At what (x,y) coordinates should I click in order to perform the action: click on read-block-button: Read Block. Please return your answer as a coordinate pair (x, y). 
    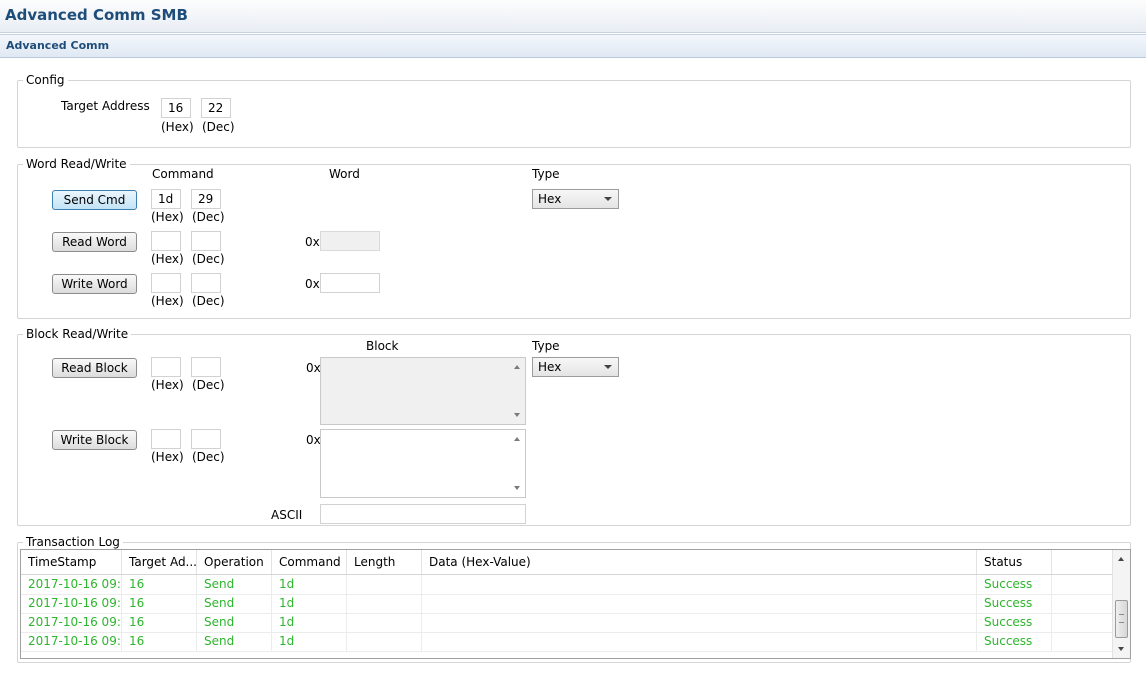
    Looking at the image, I should click on (94, 368).